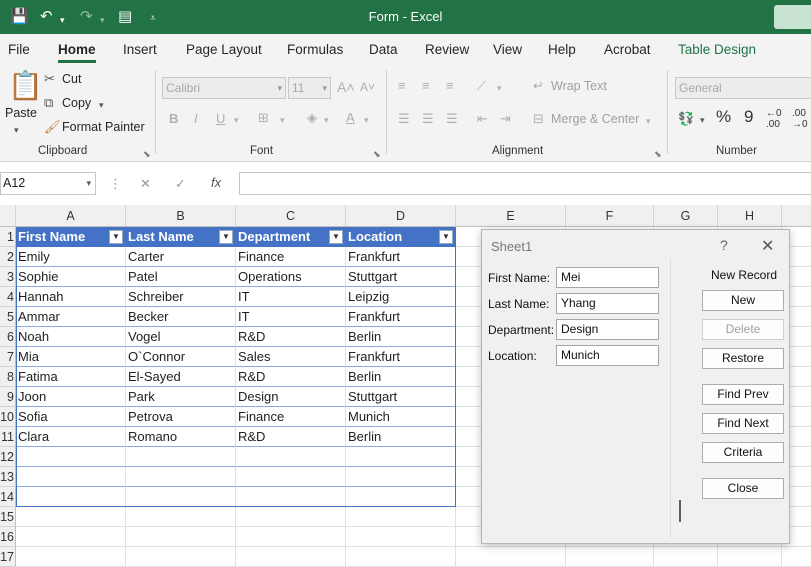  What do you see at coordinates (8, 317) in the screenshot?
I see `row-header-5: 5` at bounding box center [8, 317].